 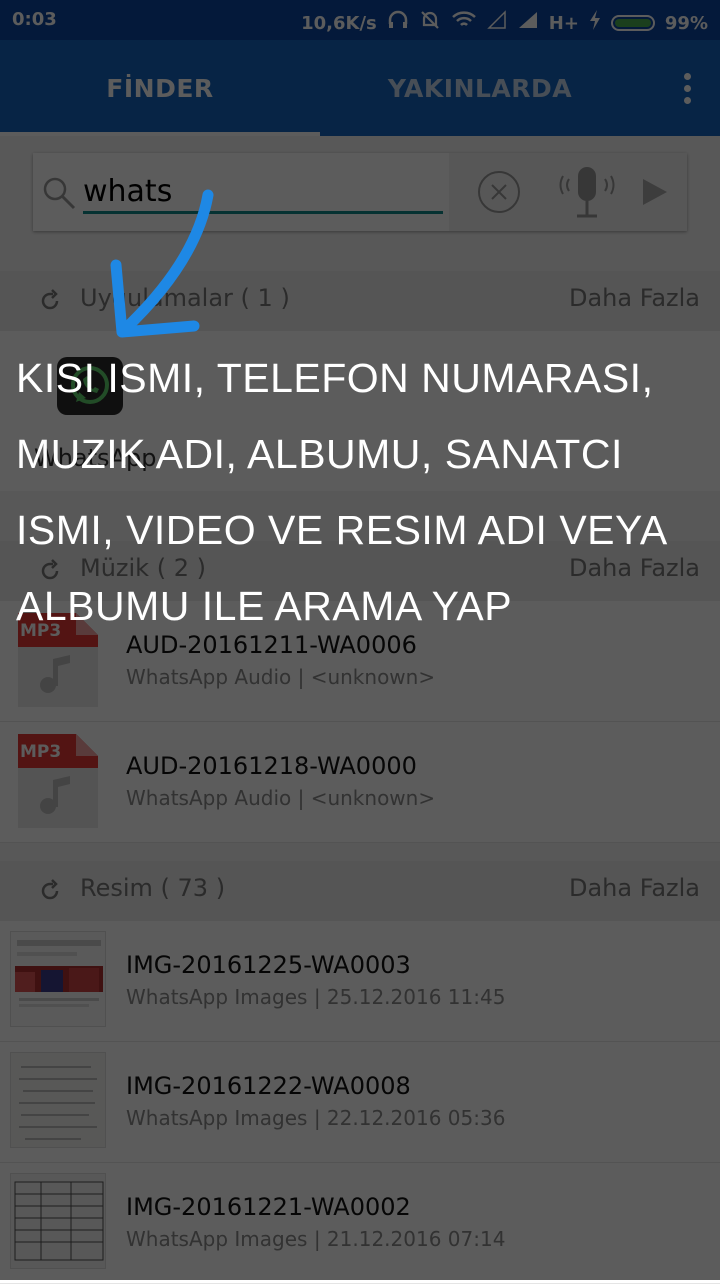 I want to click on search-actions, so click(x=568, y=192).